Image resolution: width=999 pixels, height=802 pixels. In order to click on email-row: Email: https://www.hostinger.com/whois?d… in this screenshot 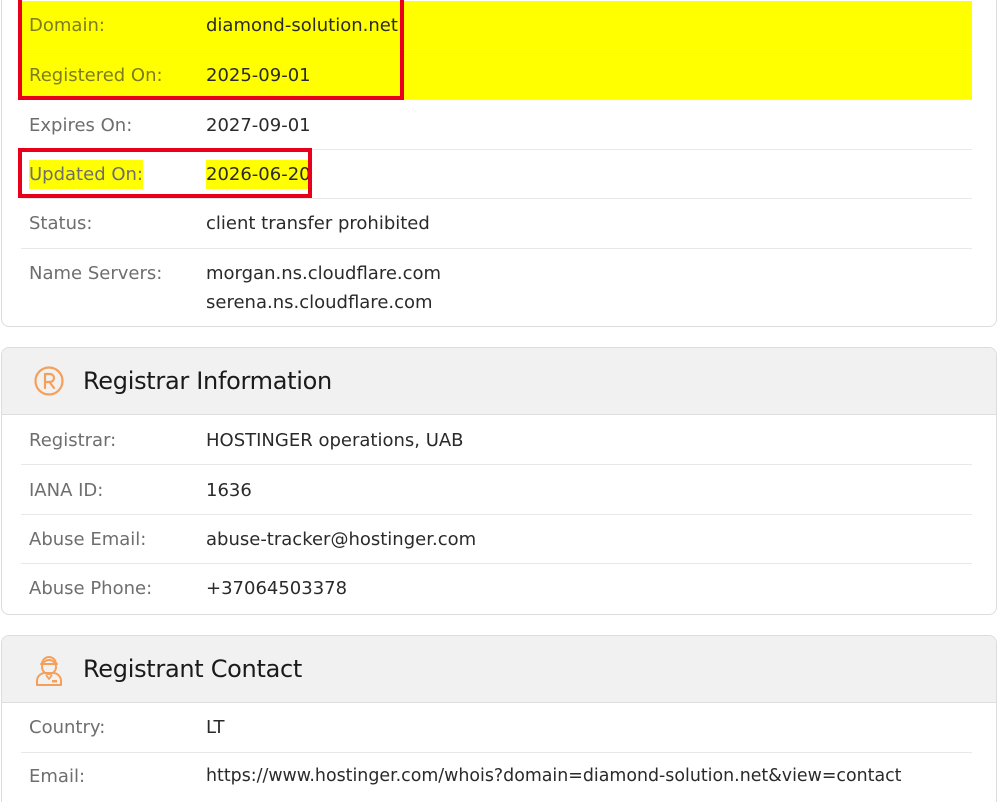, I will do `click(496, 777)`.